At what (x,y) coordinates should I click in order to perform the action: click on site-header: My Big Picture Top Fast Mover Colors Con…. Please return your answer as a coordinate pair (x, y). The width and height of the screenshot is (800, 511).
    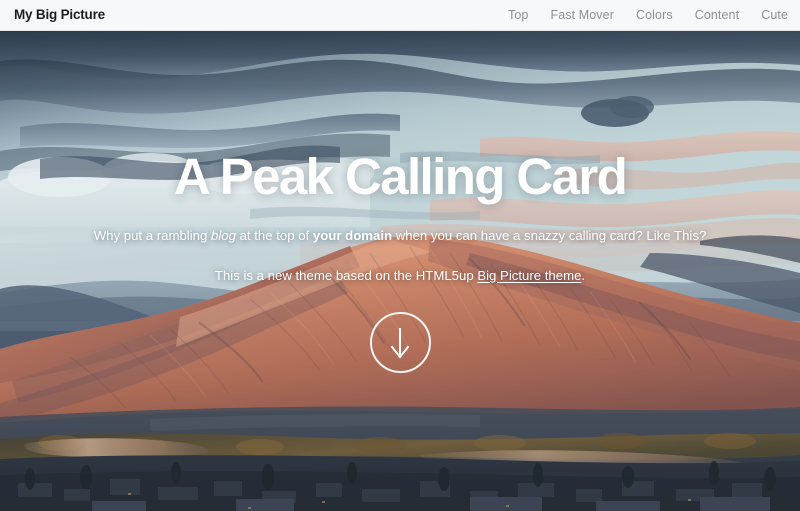
    Looking at the image, I should click on (400, 15).